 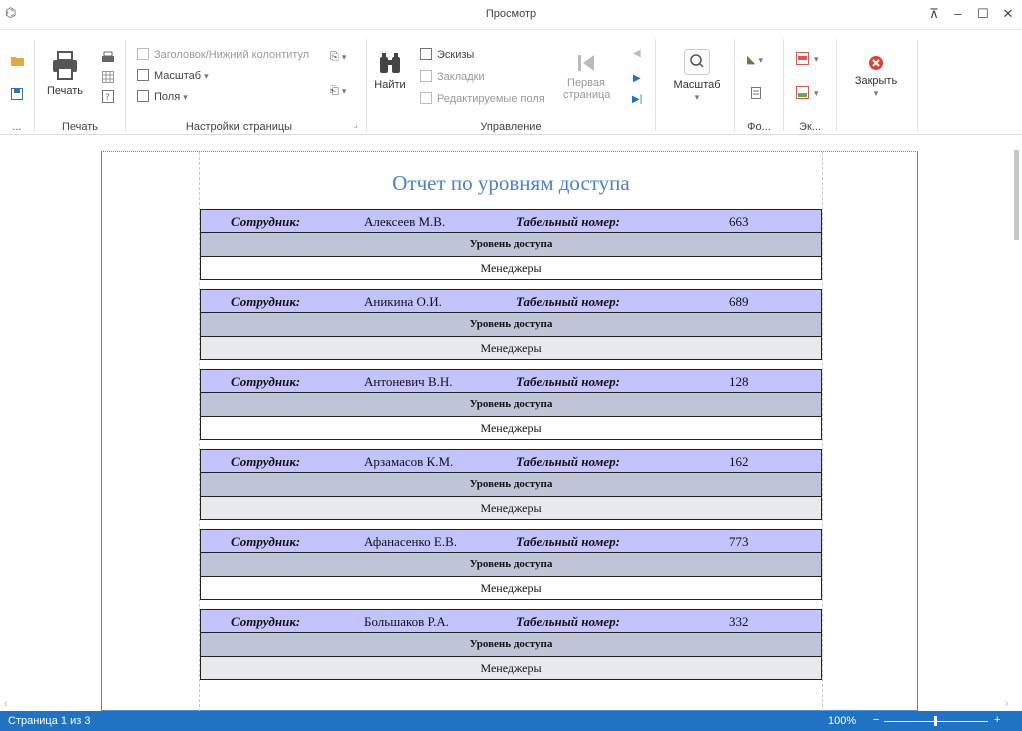 What do you see at coordinates (17, 94) in the screenshot?
I see `save-icon` at bounding box center [17, 94].